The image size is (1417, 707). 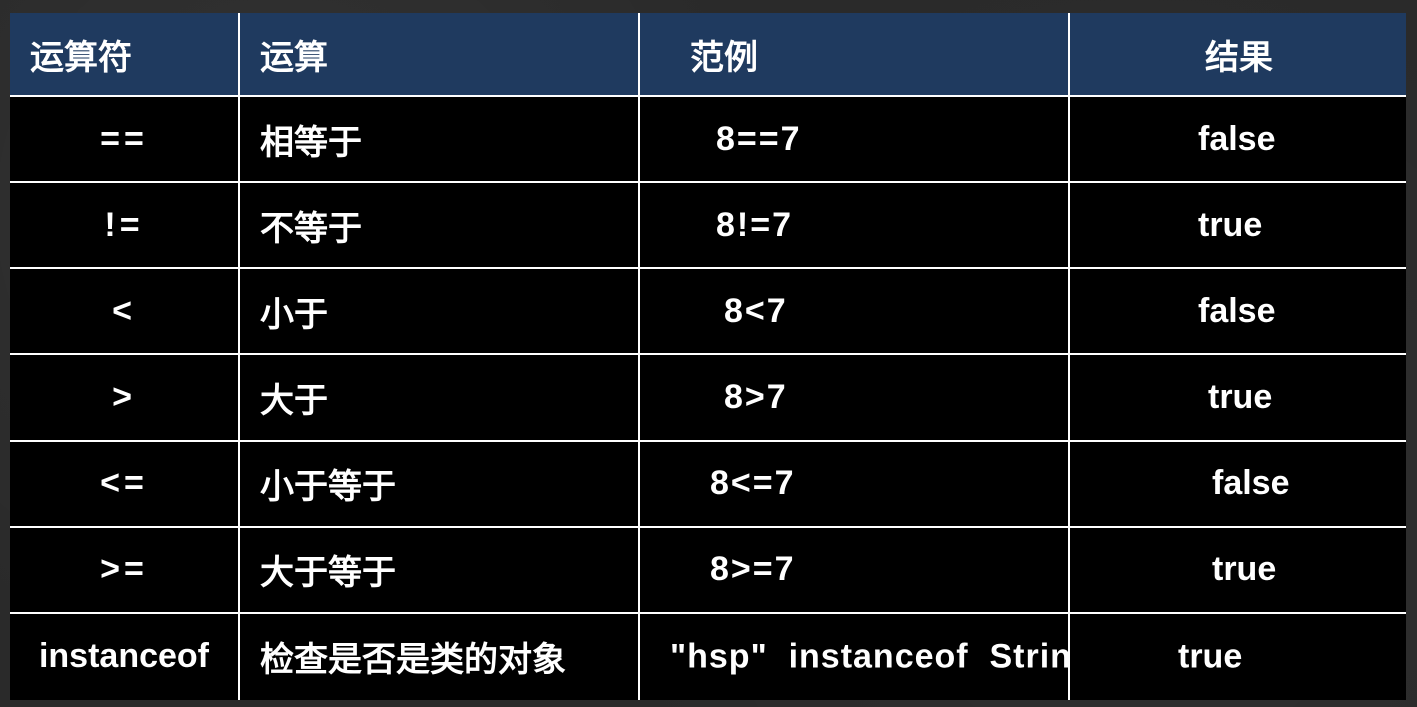 I want to click on operator-cell: >, so click(x=125, y=398).